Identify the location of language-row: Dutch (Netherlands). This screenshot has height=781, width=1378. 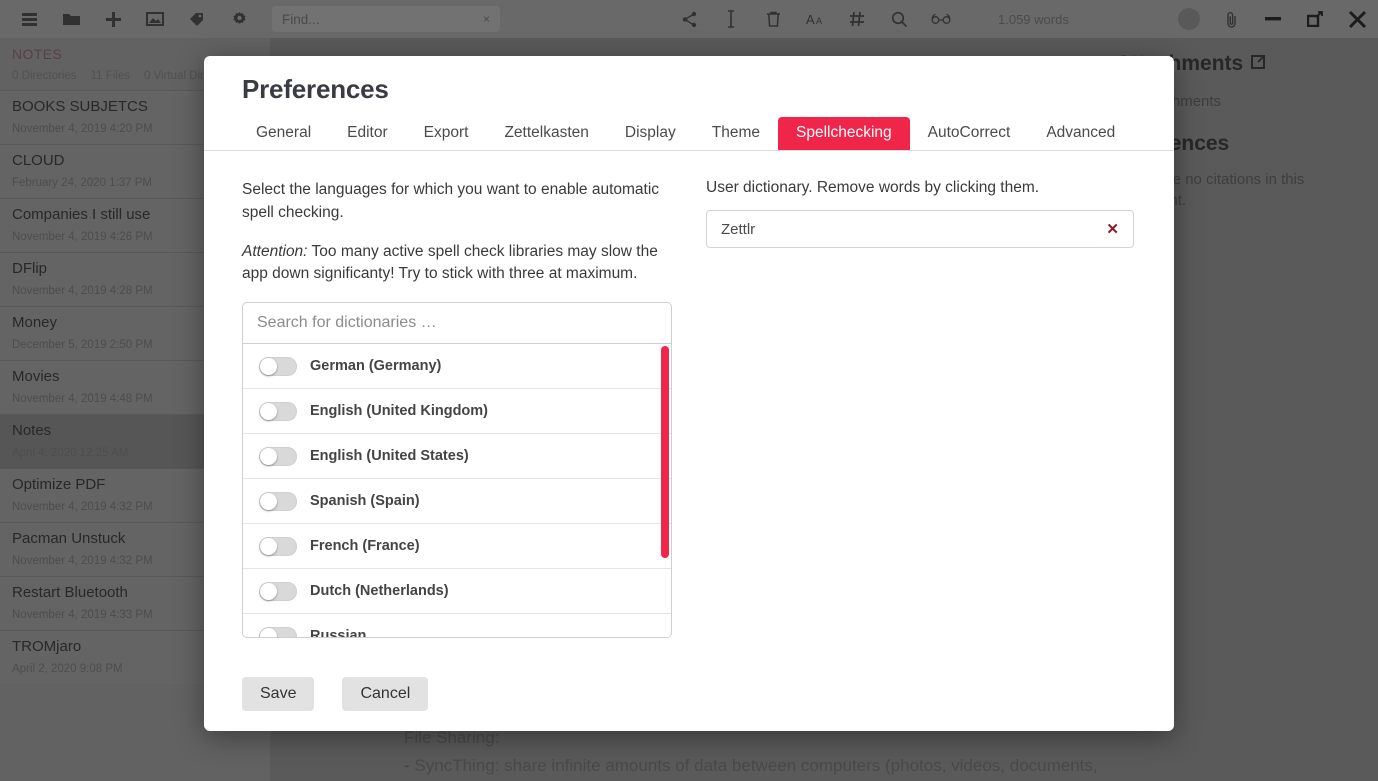
(457, 592).